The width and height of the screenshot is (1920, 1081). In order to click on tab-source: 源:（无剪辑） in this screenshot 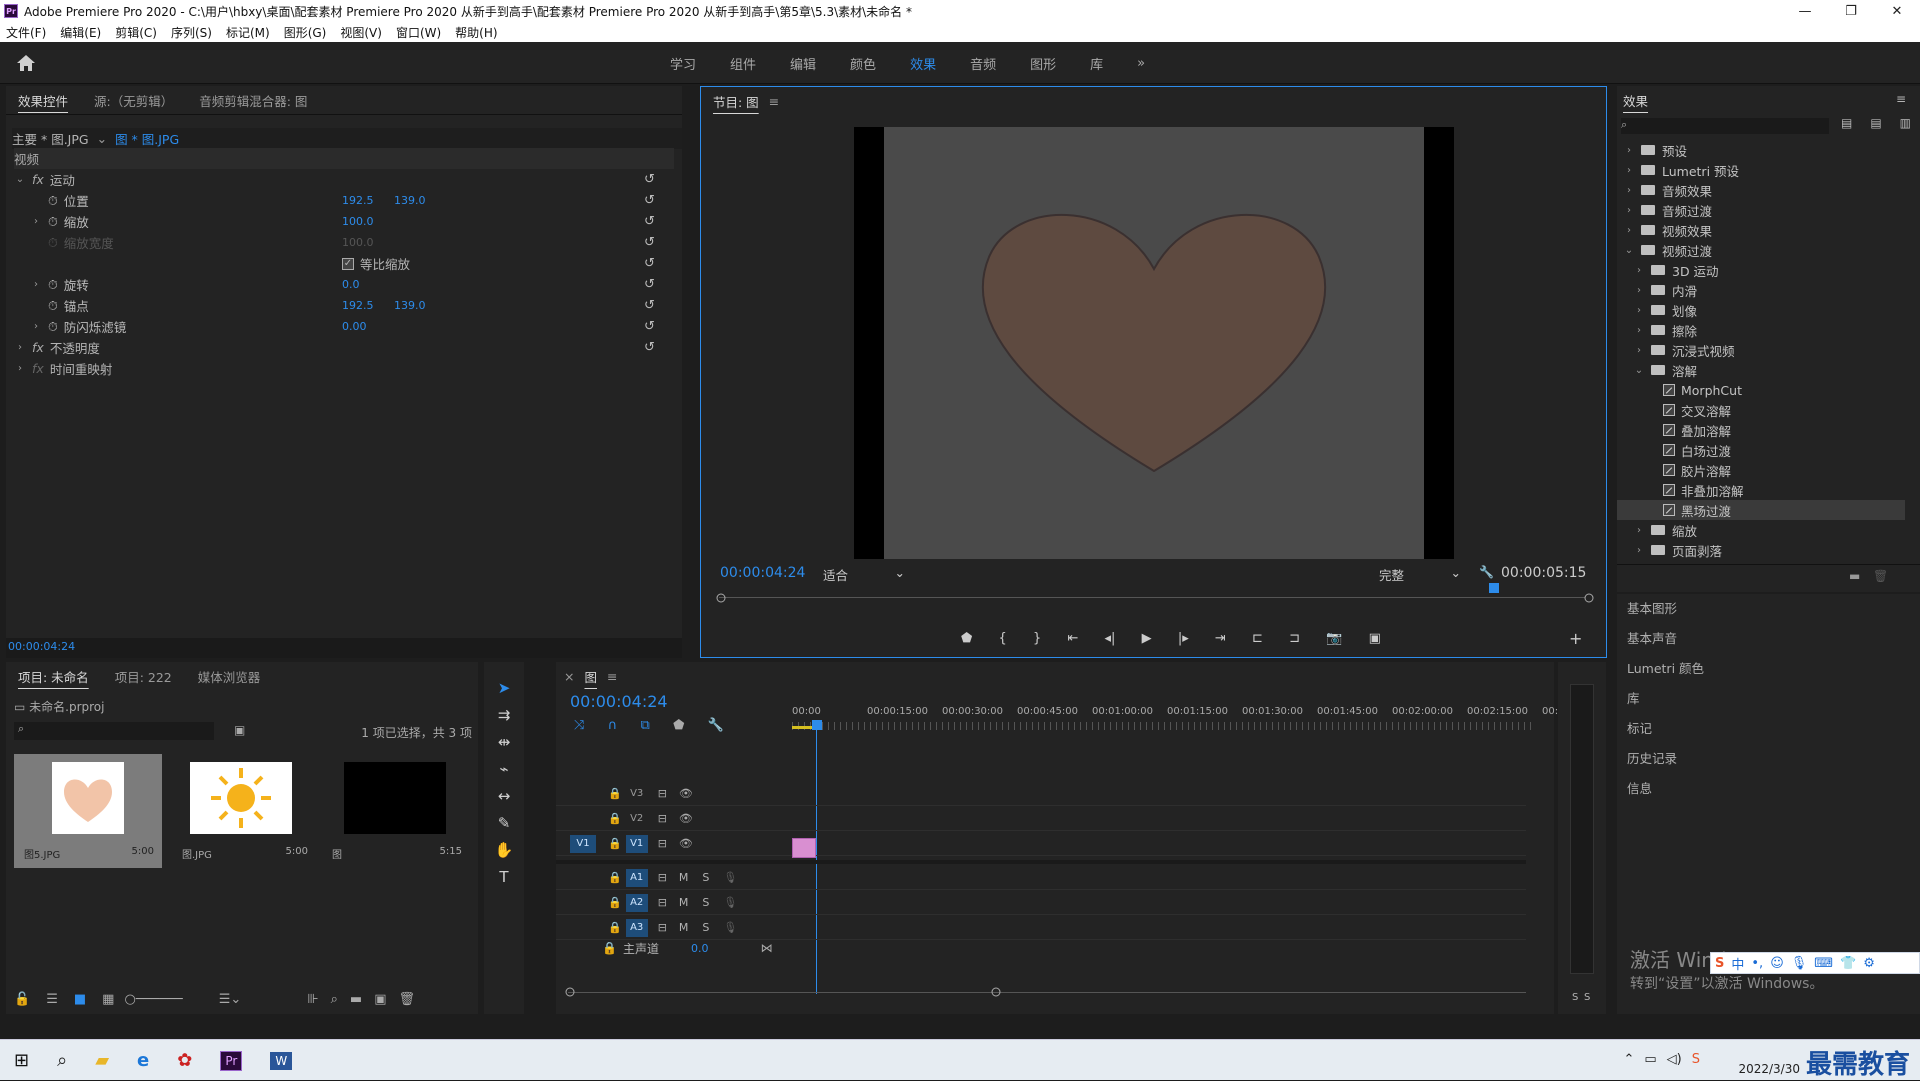, I will do `click(133, 100)`.